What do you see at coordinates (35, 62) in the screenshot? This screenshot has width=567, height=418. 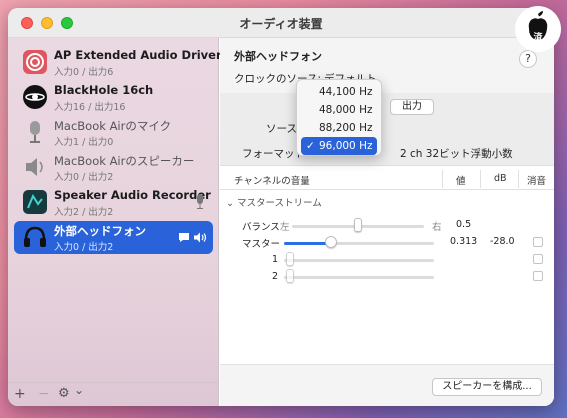 I see `ap-driver-icon` at bounding box center [35, 62].